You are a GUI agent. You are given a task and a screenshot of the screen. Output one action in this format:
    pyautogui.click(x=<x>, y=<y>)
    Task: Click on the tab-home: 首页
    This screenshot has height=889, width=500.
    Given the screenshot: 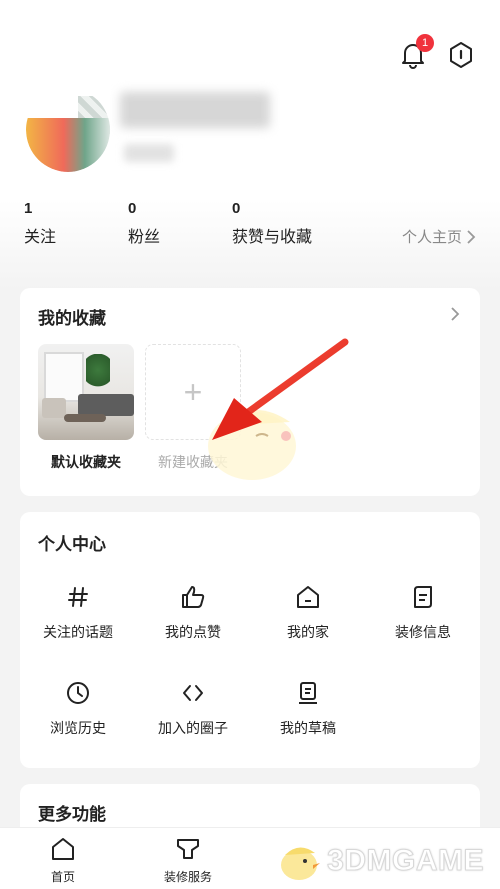 What is the action you would take?
    pyautogui.click(x=63, y=860)
    